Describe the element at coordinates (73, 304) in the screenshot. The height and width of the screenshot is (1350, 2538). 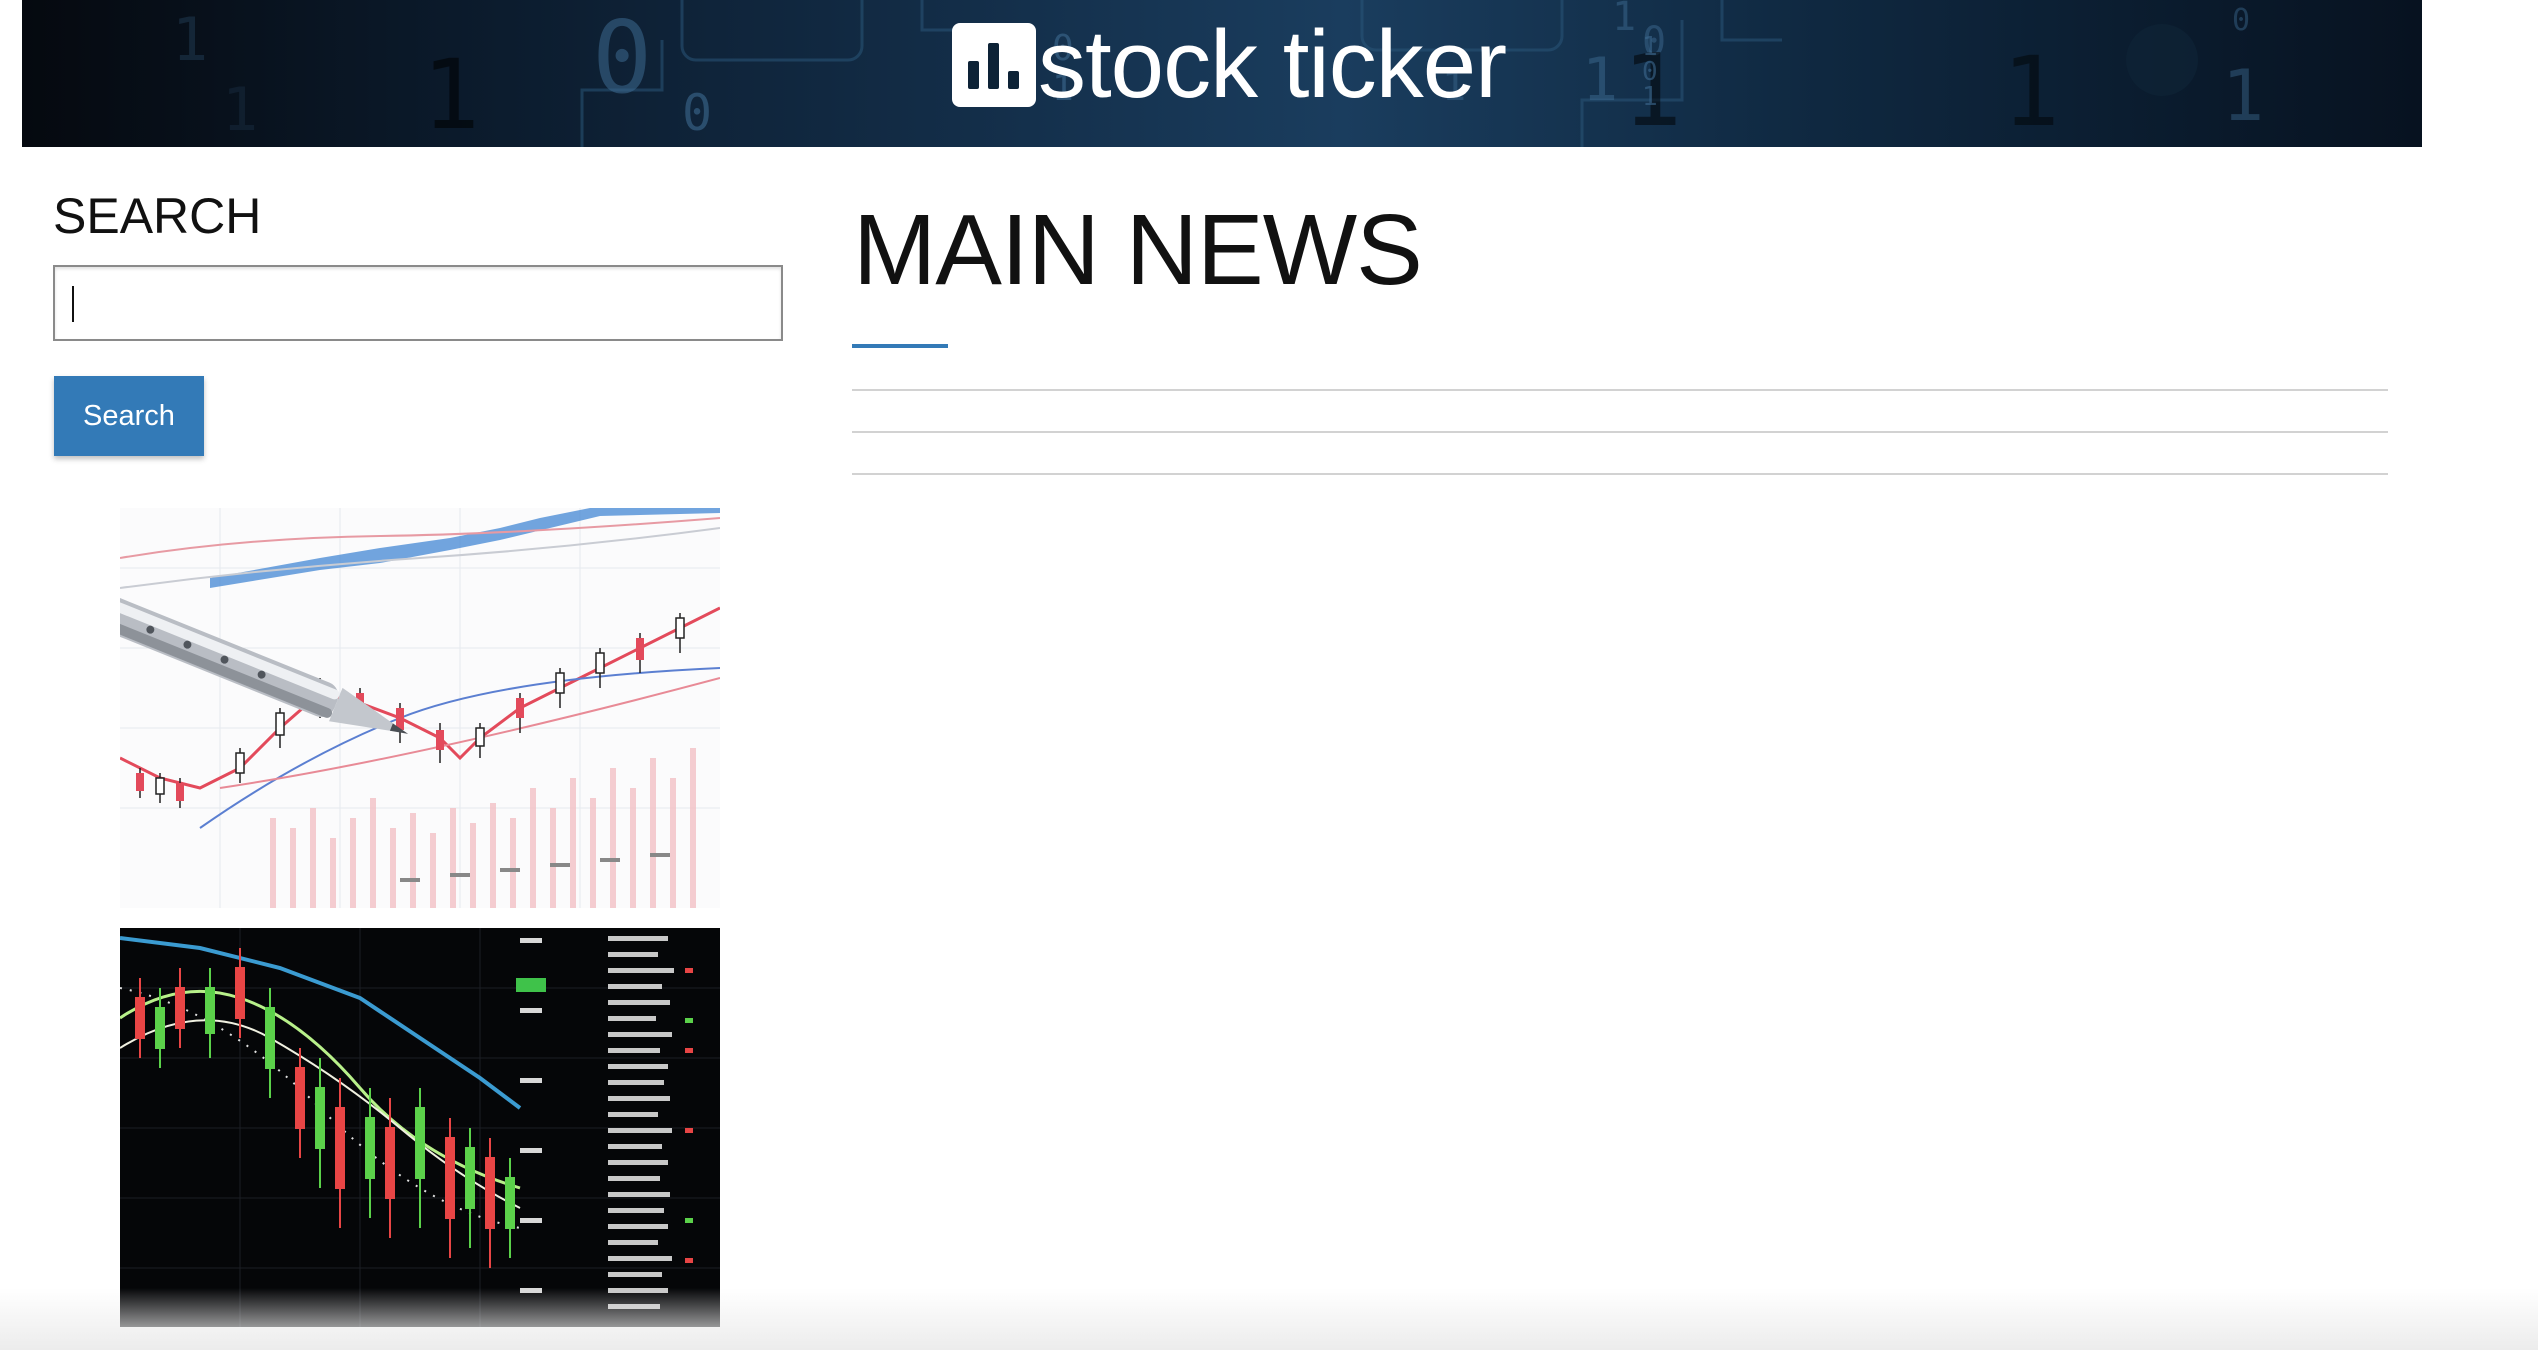
I see `text-caret` at that location.